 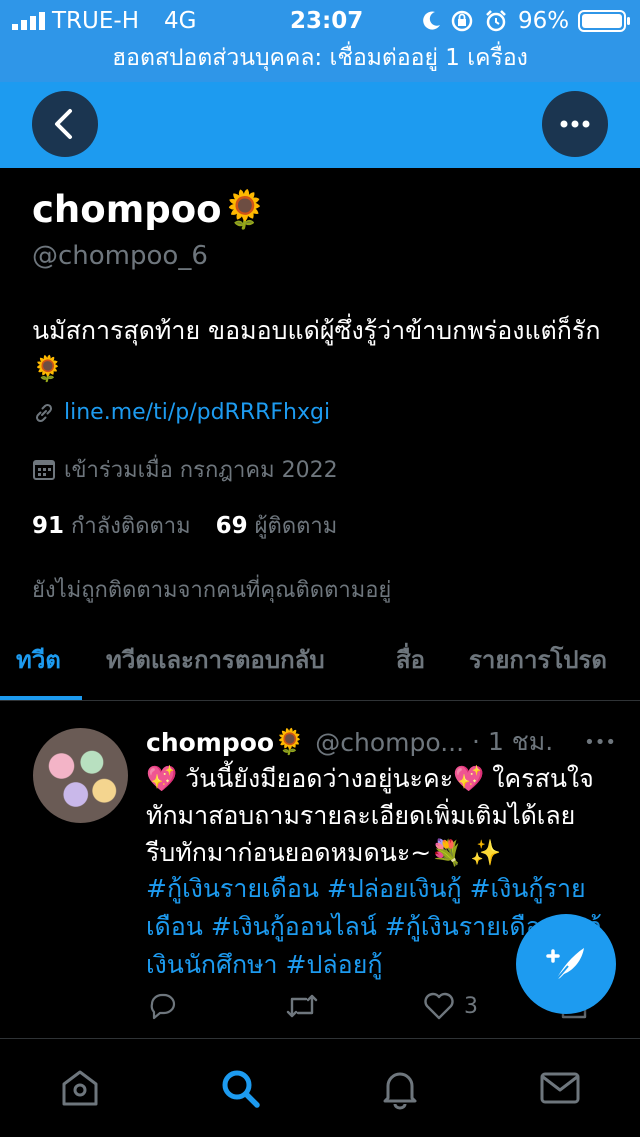 What do you see at coordinates (538, 659) in the screenshot?
I see `tab-likes: รายการโปรด` at bounding box center [538, 659].